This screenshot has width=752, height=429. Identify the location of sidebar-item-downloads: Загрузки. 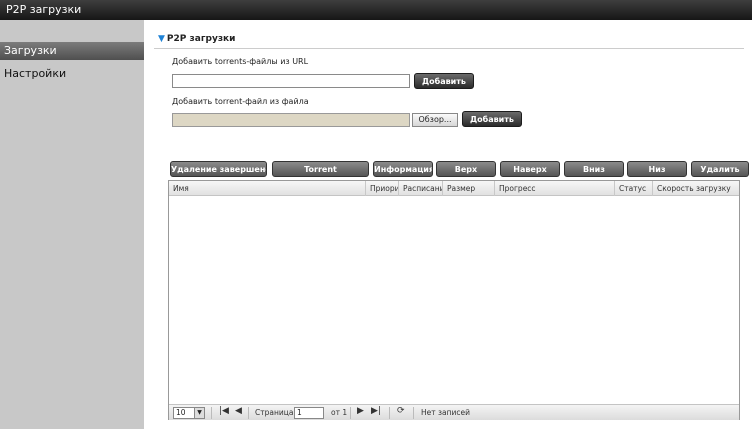
(72, 51).